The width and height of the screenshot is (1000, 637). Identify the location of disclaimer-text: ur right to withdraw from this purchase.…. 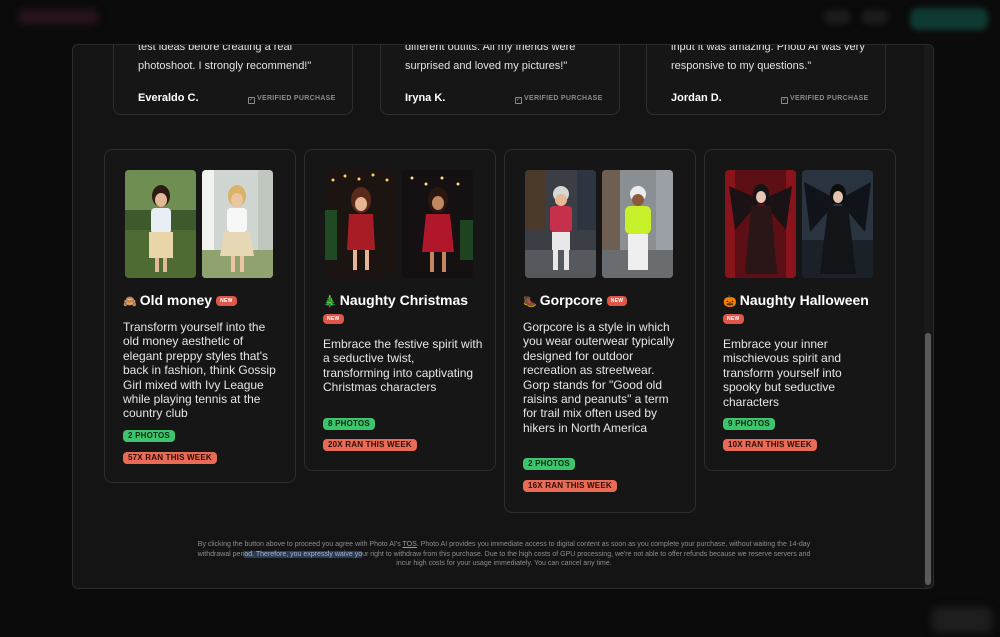
(586, 559).